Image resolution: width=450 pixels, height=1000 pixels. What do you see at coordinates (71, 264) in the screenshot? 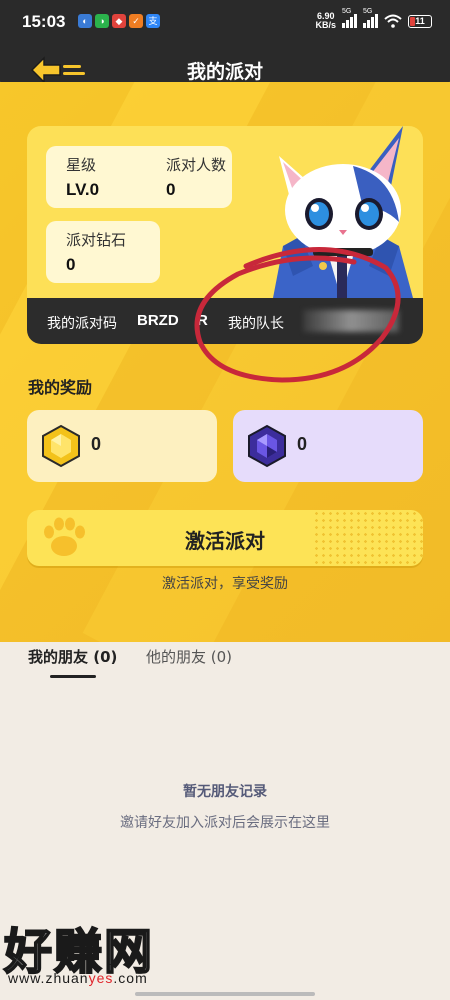
I see `diamond-value: 0` at bounding box center [71, 264].